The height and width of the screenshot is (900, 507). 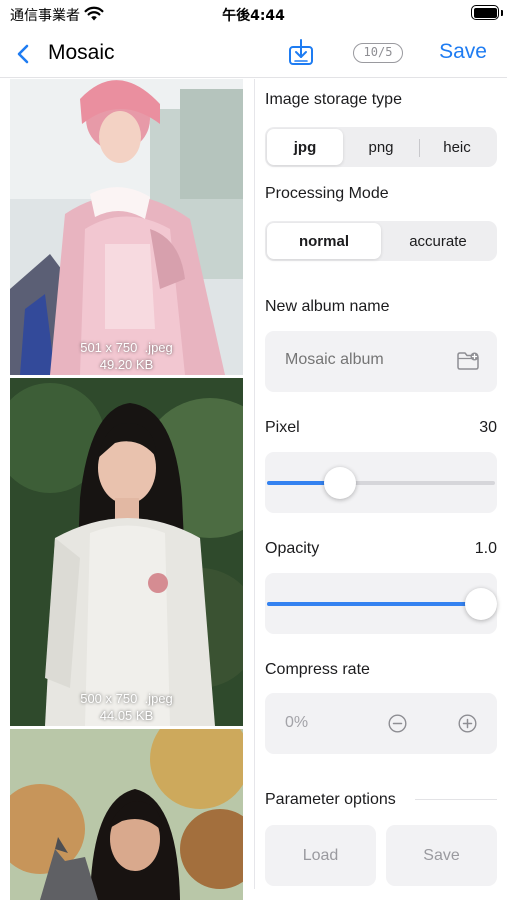 What do you see at coordinates (327, 193) in the screenshot?
I see `processing-mode-label: Processing Mode` at bounding box center [327, 193].